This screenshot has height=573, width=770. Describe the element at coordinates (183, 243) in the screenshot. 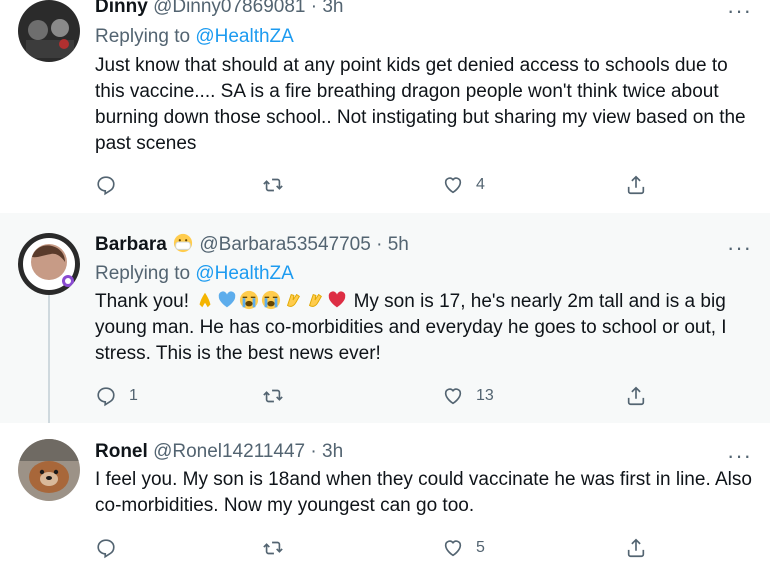

I see `face-with-medical-mask-icon` at that location.